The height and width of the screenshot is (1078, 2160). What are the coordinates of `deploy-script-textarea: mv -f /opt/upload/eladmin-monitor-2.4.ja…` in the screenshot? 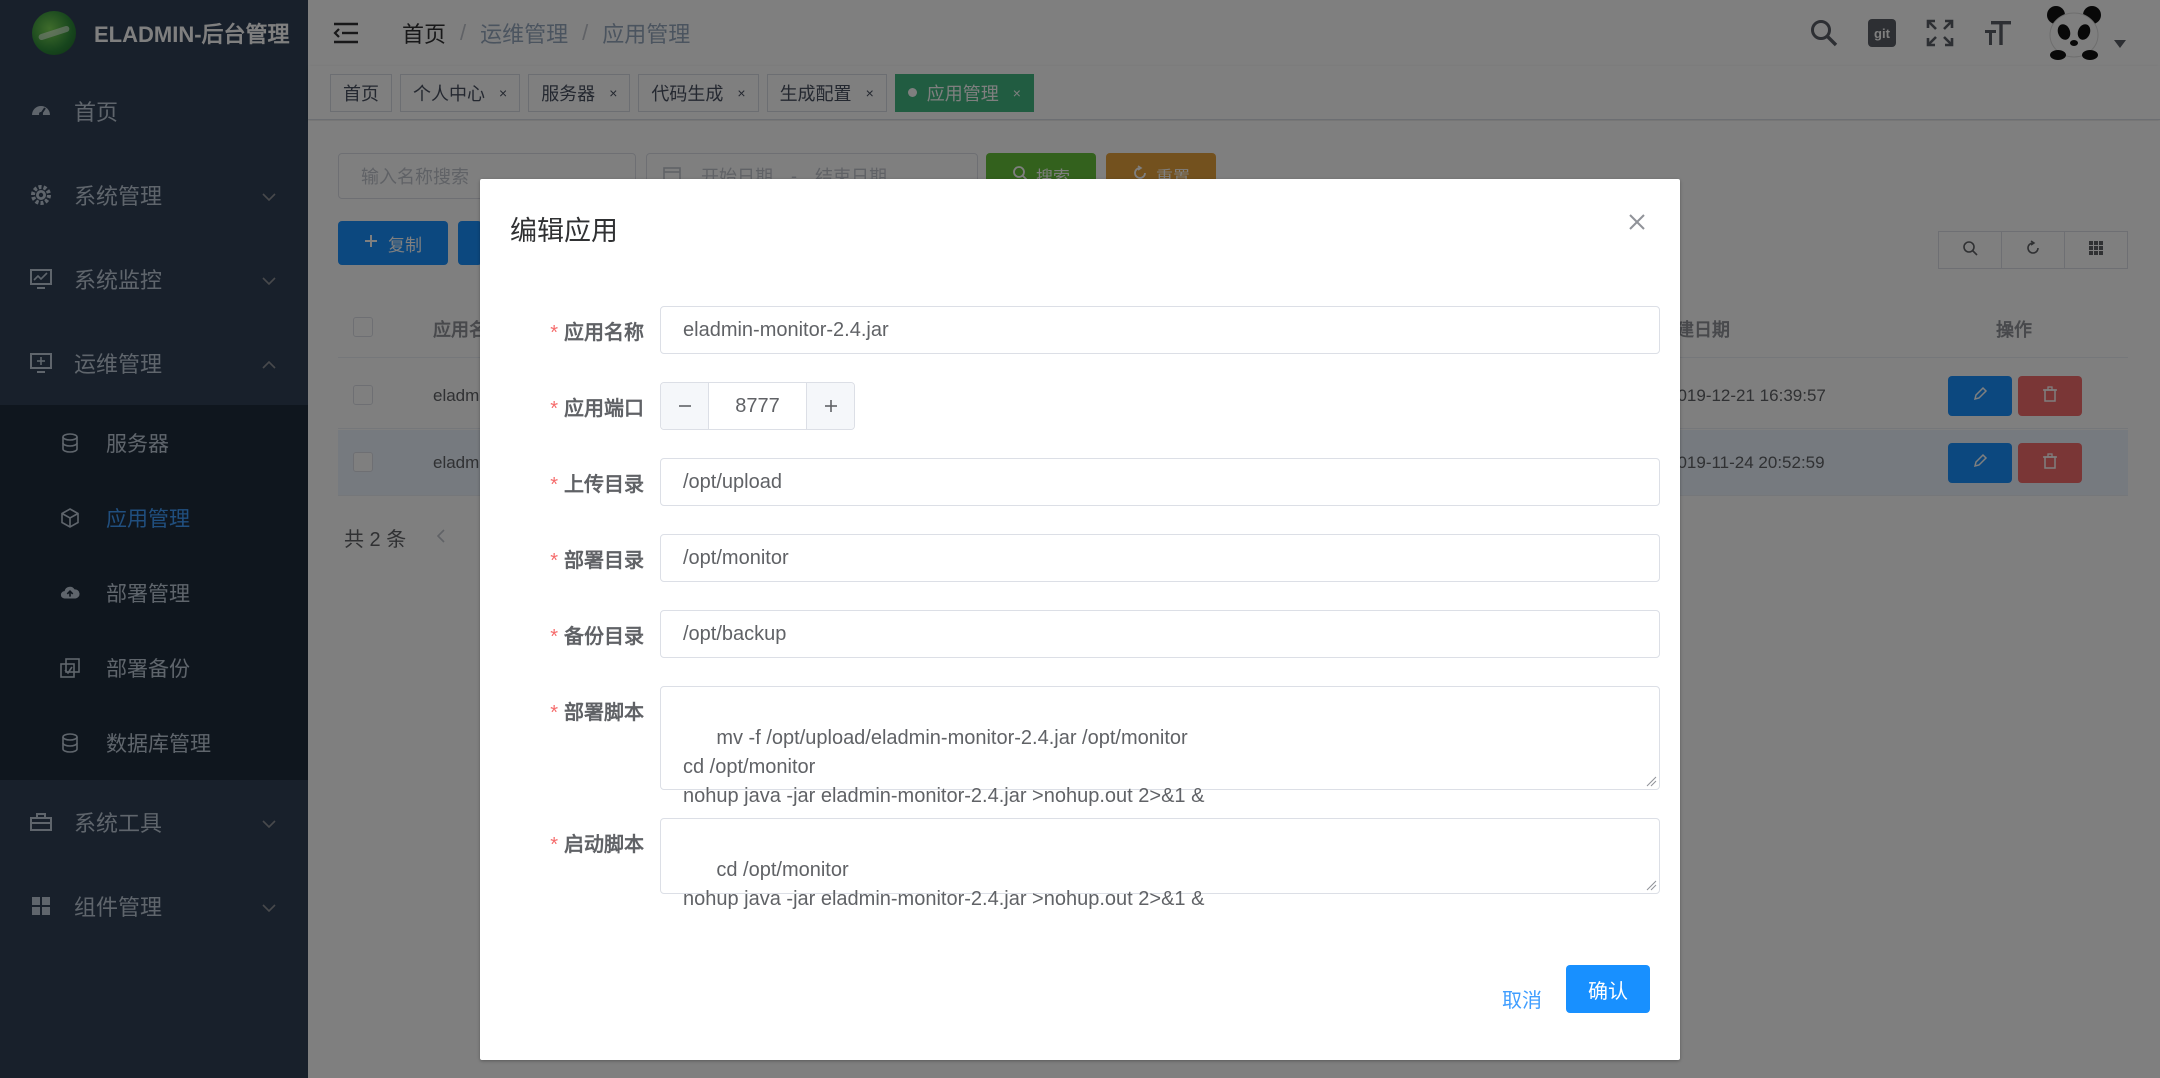 It's located at (1160, 746).